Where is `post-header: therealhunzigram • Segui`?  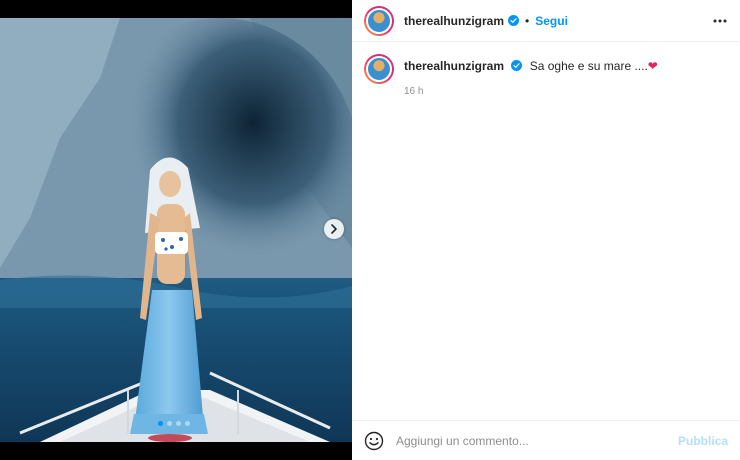
post-header: therealhunzigram • Segui is located at coordinates (546, 21).